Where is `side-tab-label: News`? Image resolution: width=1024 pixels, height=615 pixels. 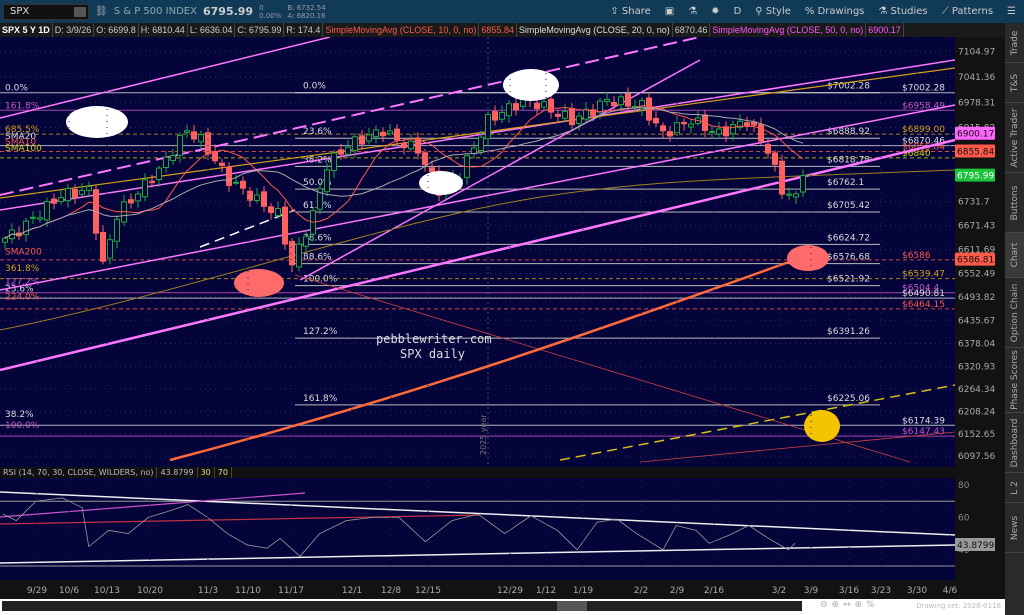
side-tab-label: News is located at coordinates (1014, 527).